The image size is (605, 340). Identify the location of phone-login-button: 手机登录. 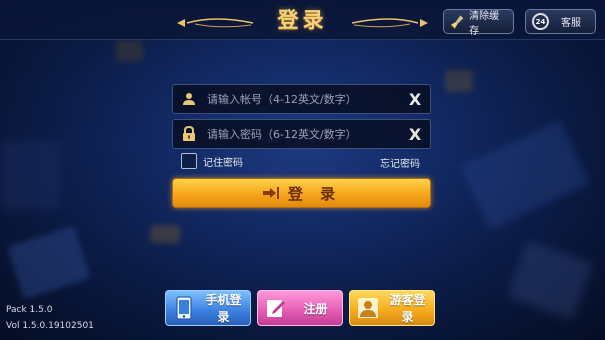
(208, 308).